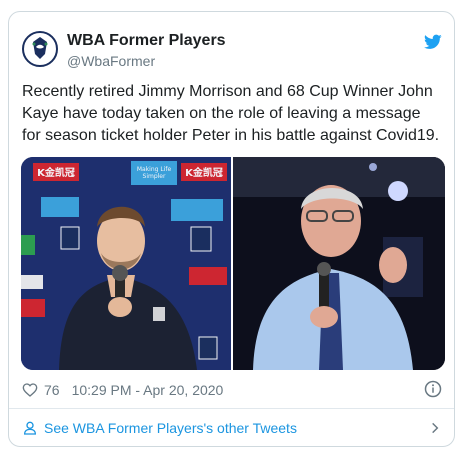 This screenshot has height=457, width=465. Describe the element at coordinates (154, 169) in the screenshot. I see `sponsor-text: Making Life` at that location.